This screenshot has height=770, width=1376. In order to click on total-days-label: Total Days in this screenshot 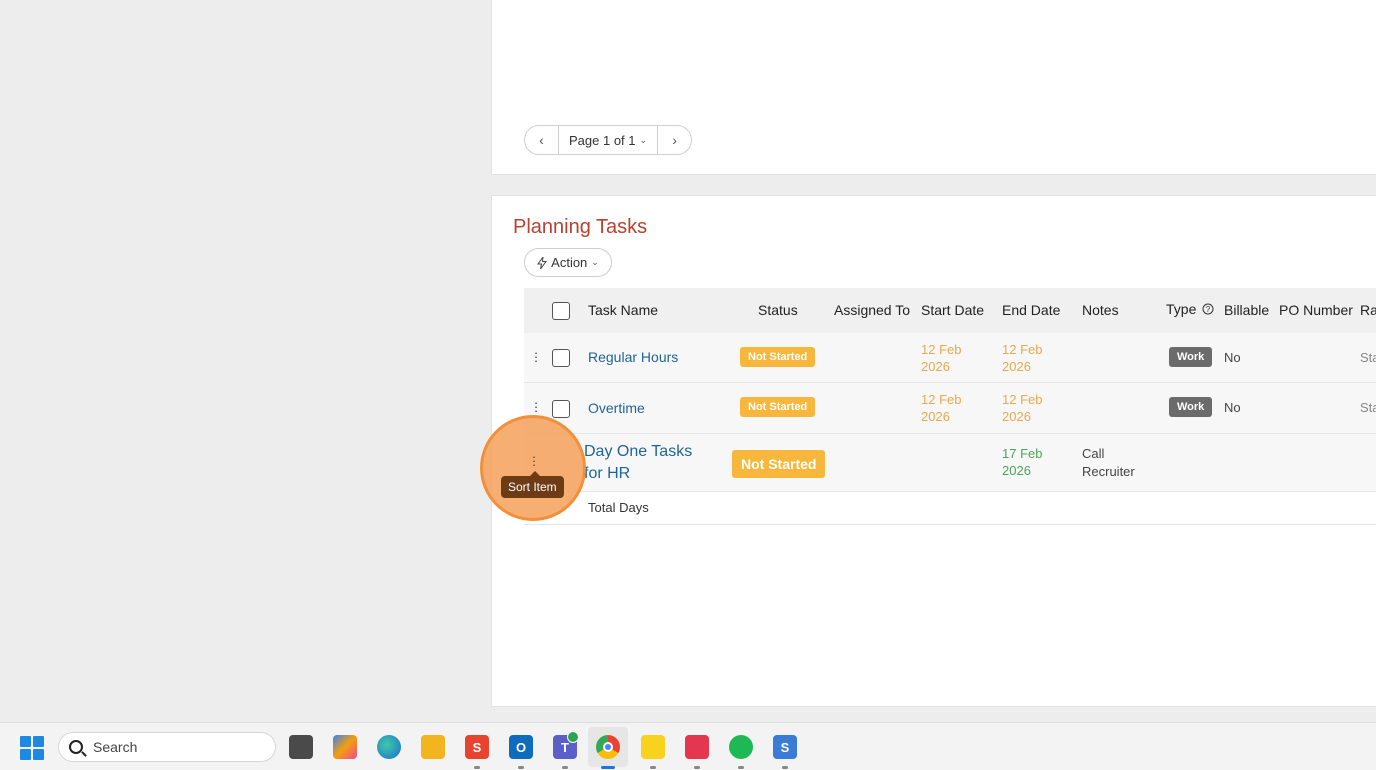, I will do `click(618, 507)`.